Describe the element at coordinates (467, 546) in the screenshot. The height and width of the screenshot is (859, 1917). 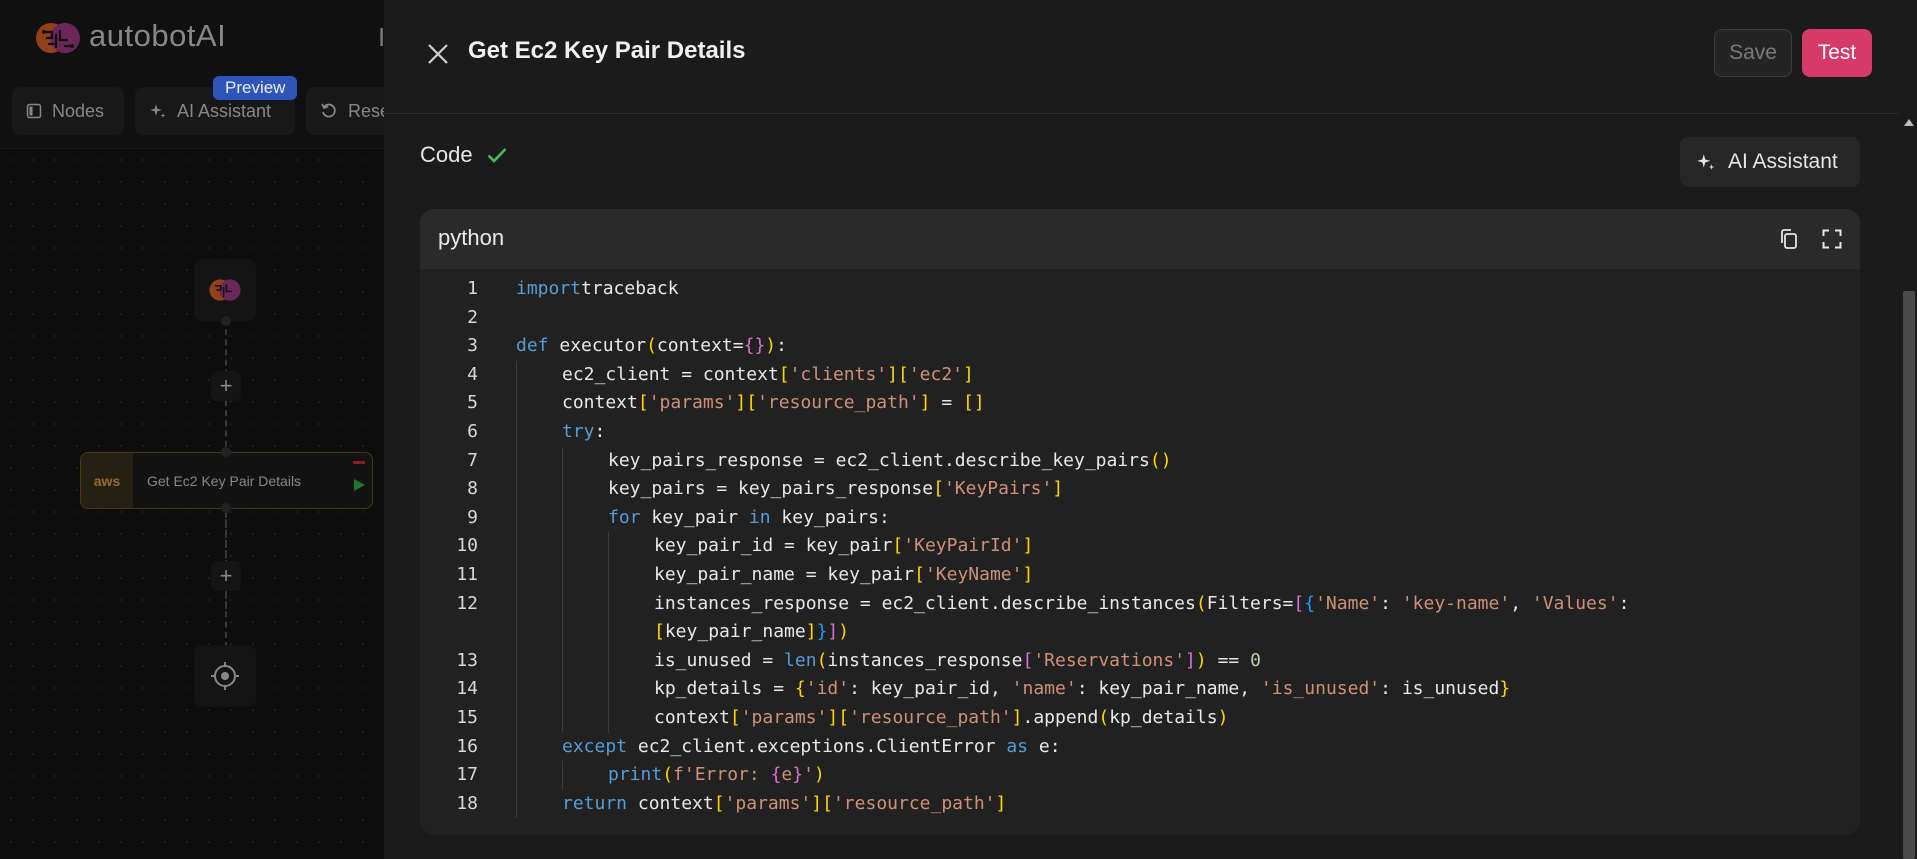
I see `line-number: 10` at that location.